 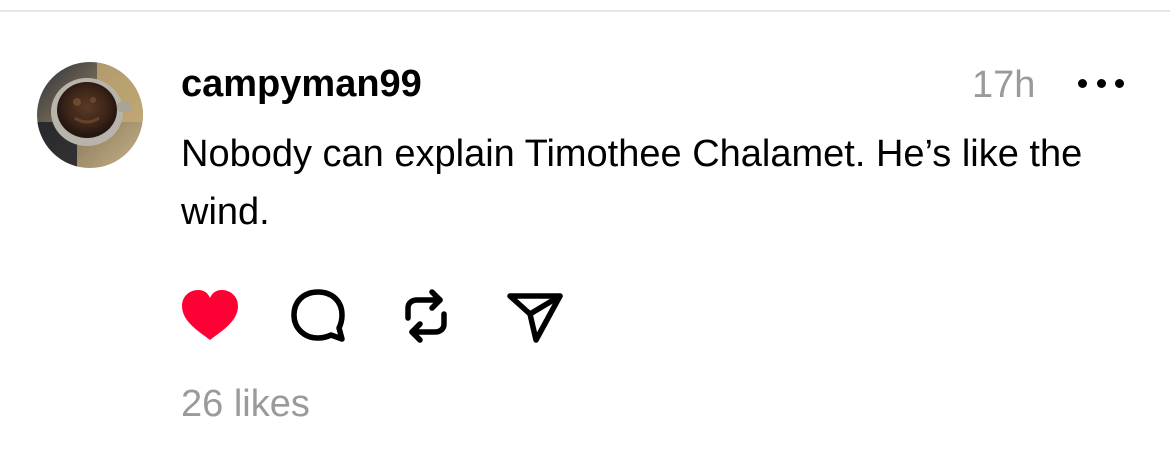 I want to click on comment-button, so click(x=318, y=316).